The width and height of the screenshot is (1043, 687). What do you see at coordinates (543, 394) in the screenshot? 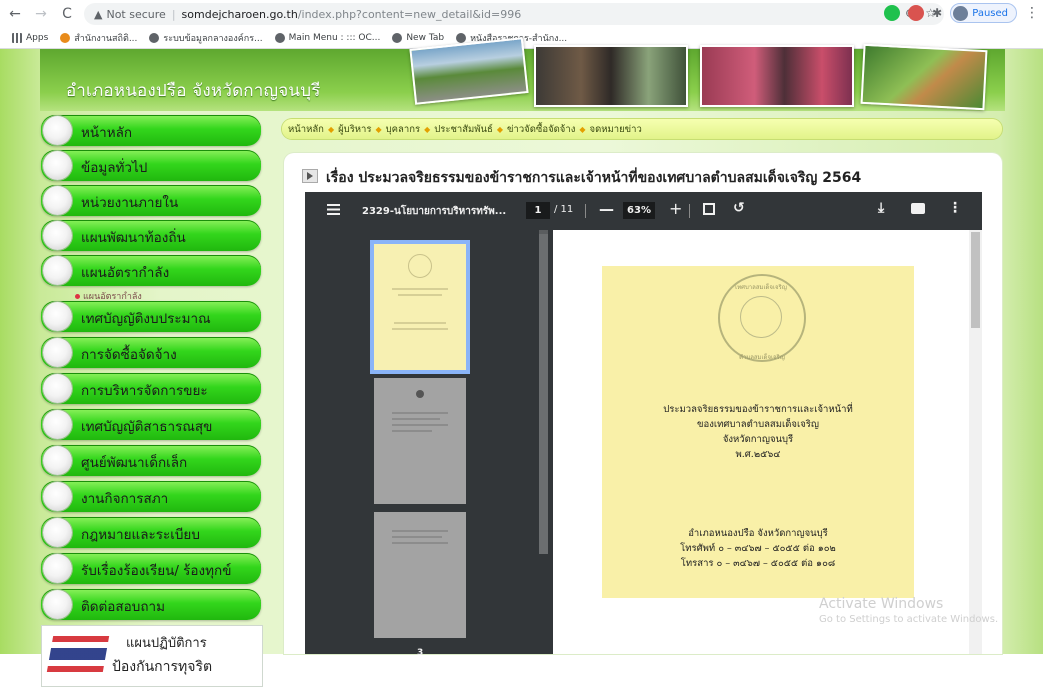
I see `thumbnail-scrollbar` at bounding box center [543, 394].